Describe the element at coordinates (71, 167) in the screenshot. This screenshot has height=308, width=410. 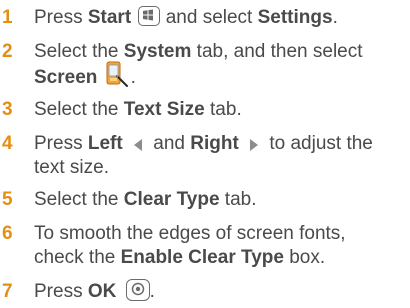
I see `step-text-part: text size.` at that location.